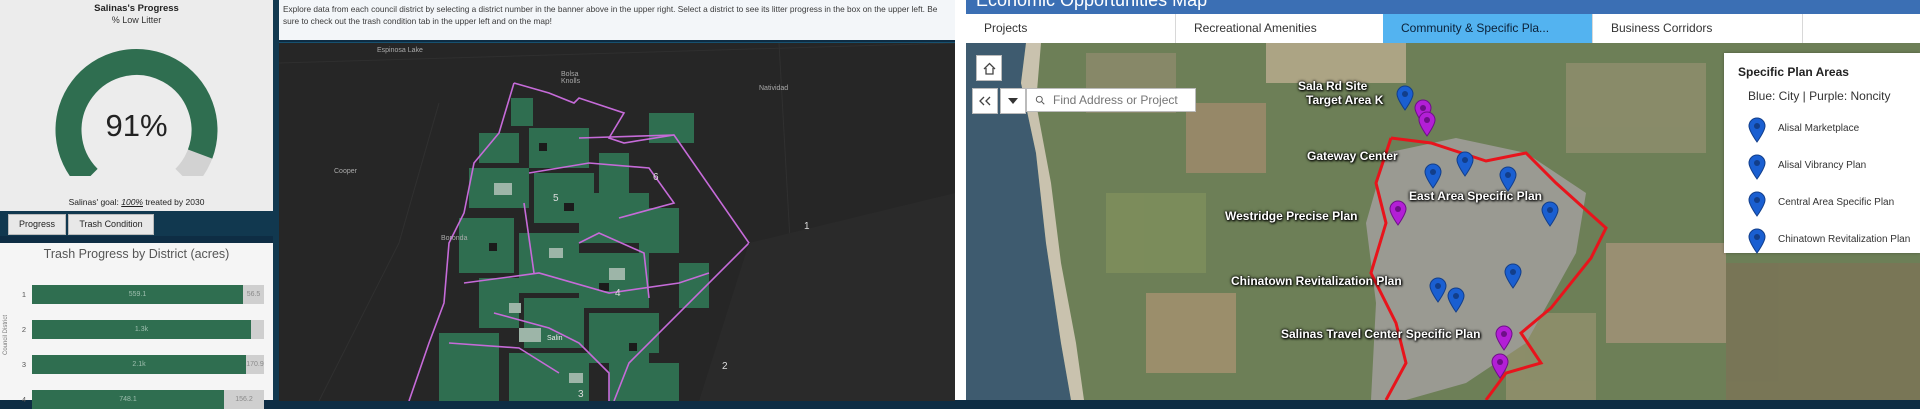 The height and width of the screenshot is (409, 1920). I want to click on legend-item: Alisal Vibrancy Plan, so click(1807, 168).